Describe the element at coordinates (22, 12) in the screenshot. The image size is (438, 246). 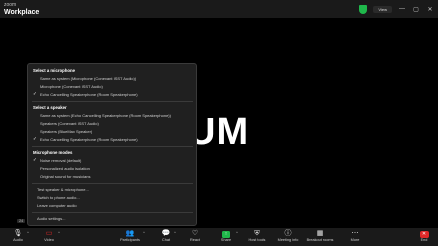
I see `brand-bottom: Workplace` at that location.